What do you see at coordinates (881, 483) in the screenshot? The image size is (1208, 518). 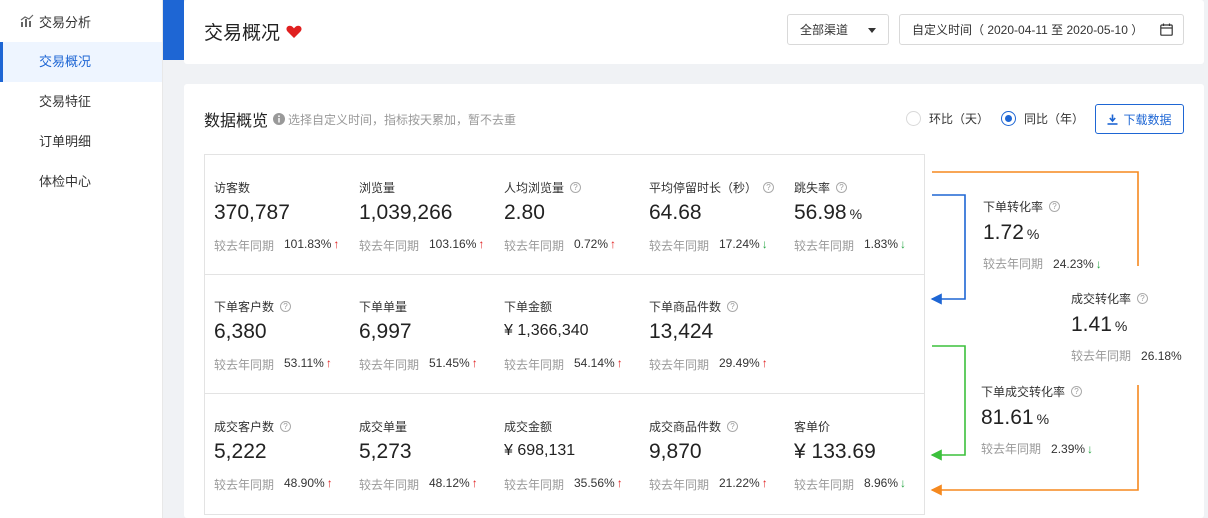 I see `compare-pct-text: 8.96%` at bounding box center [881, 483].